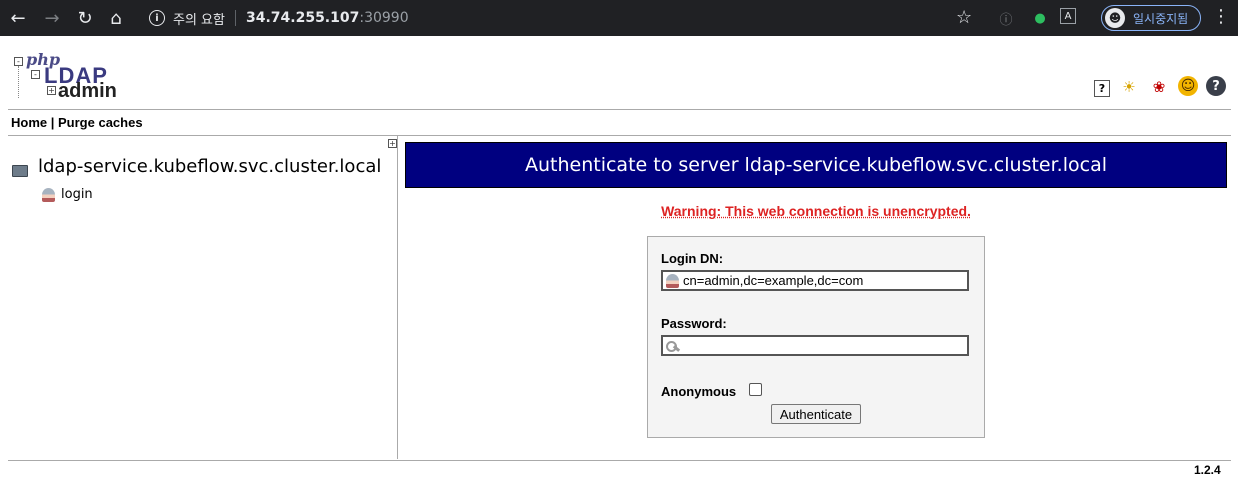 This screenshot has height=480, width=1238. What do you see at coordinates (116, 18) in the screenshot?
I see `home-icon: ⌂` at bounding box center [116, 18].